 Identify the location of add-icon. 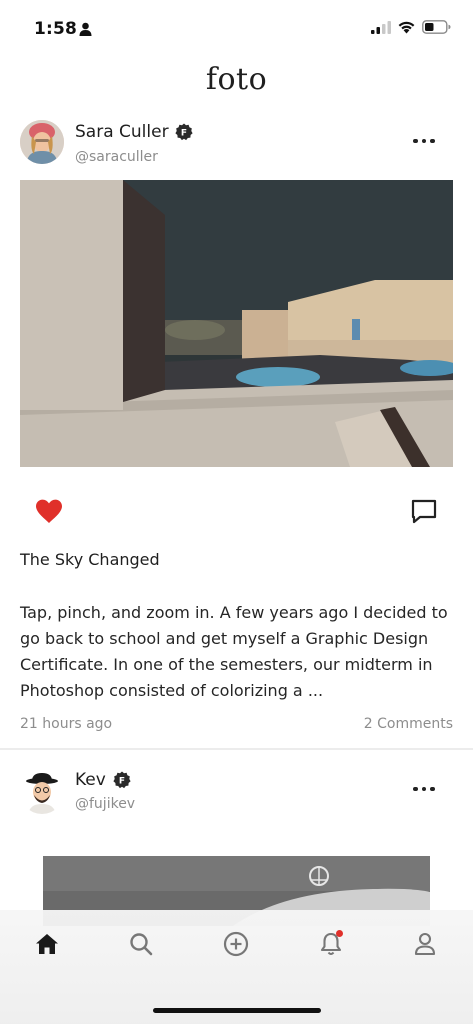
(236, 944).